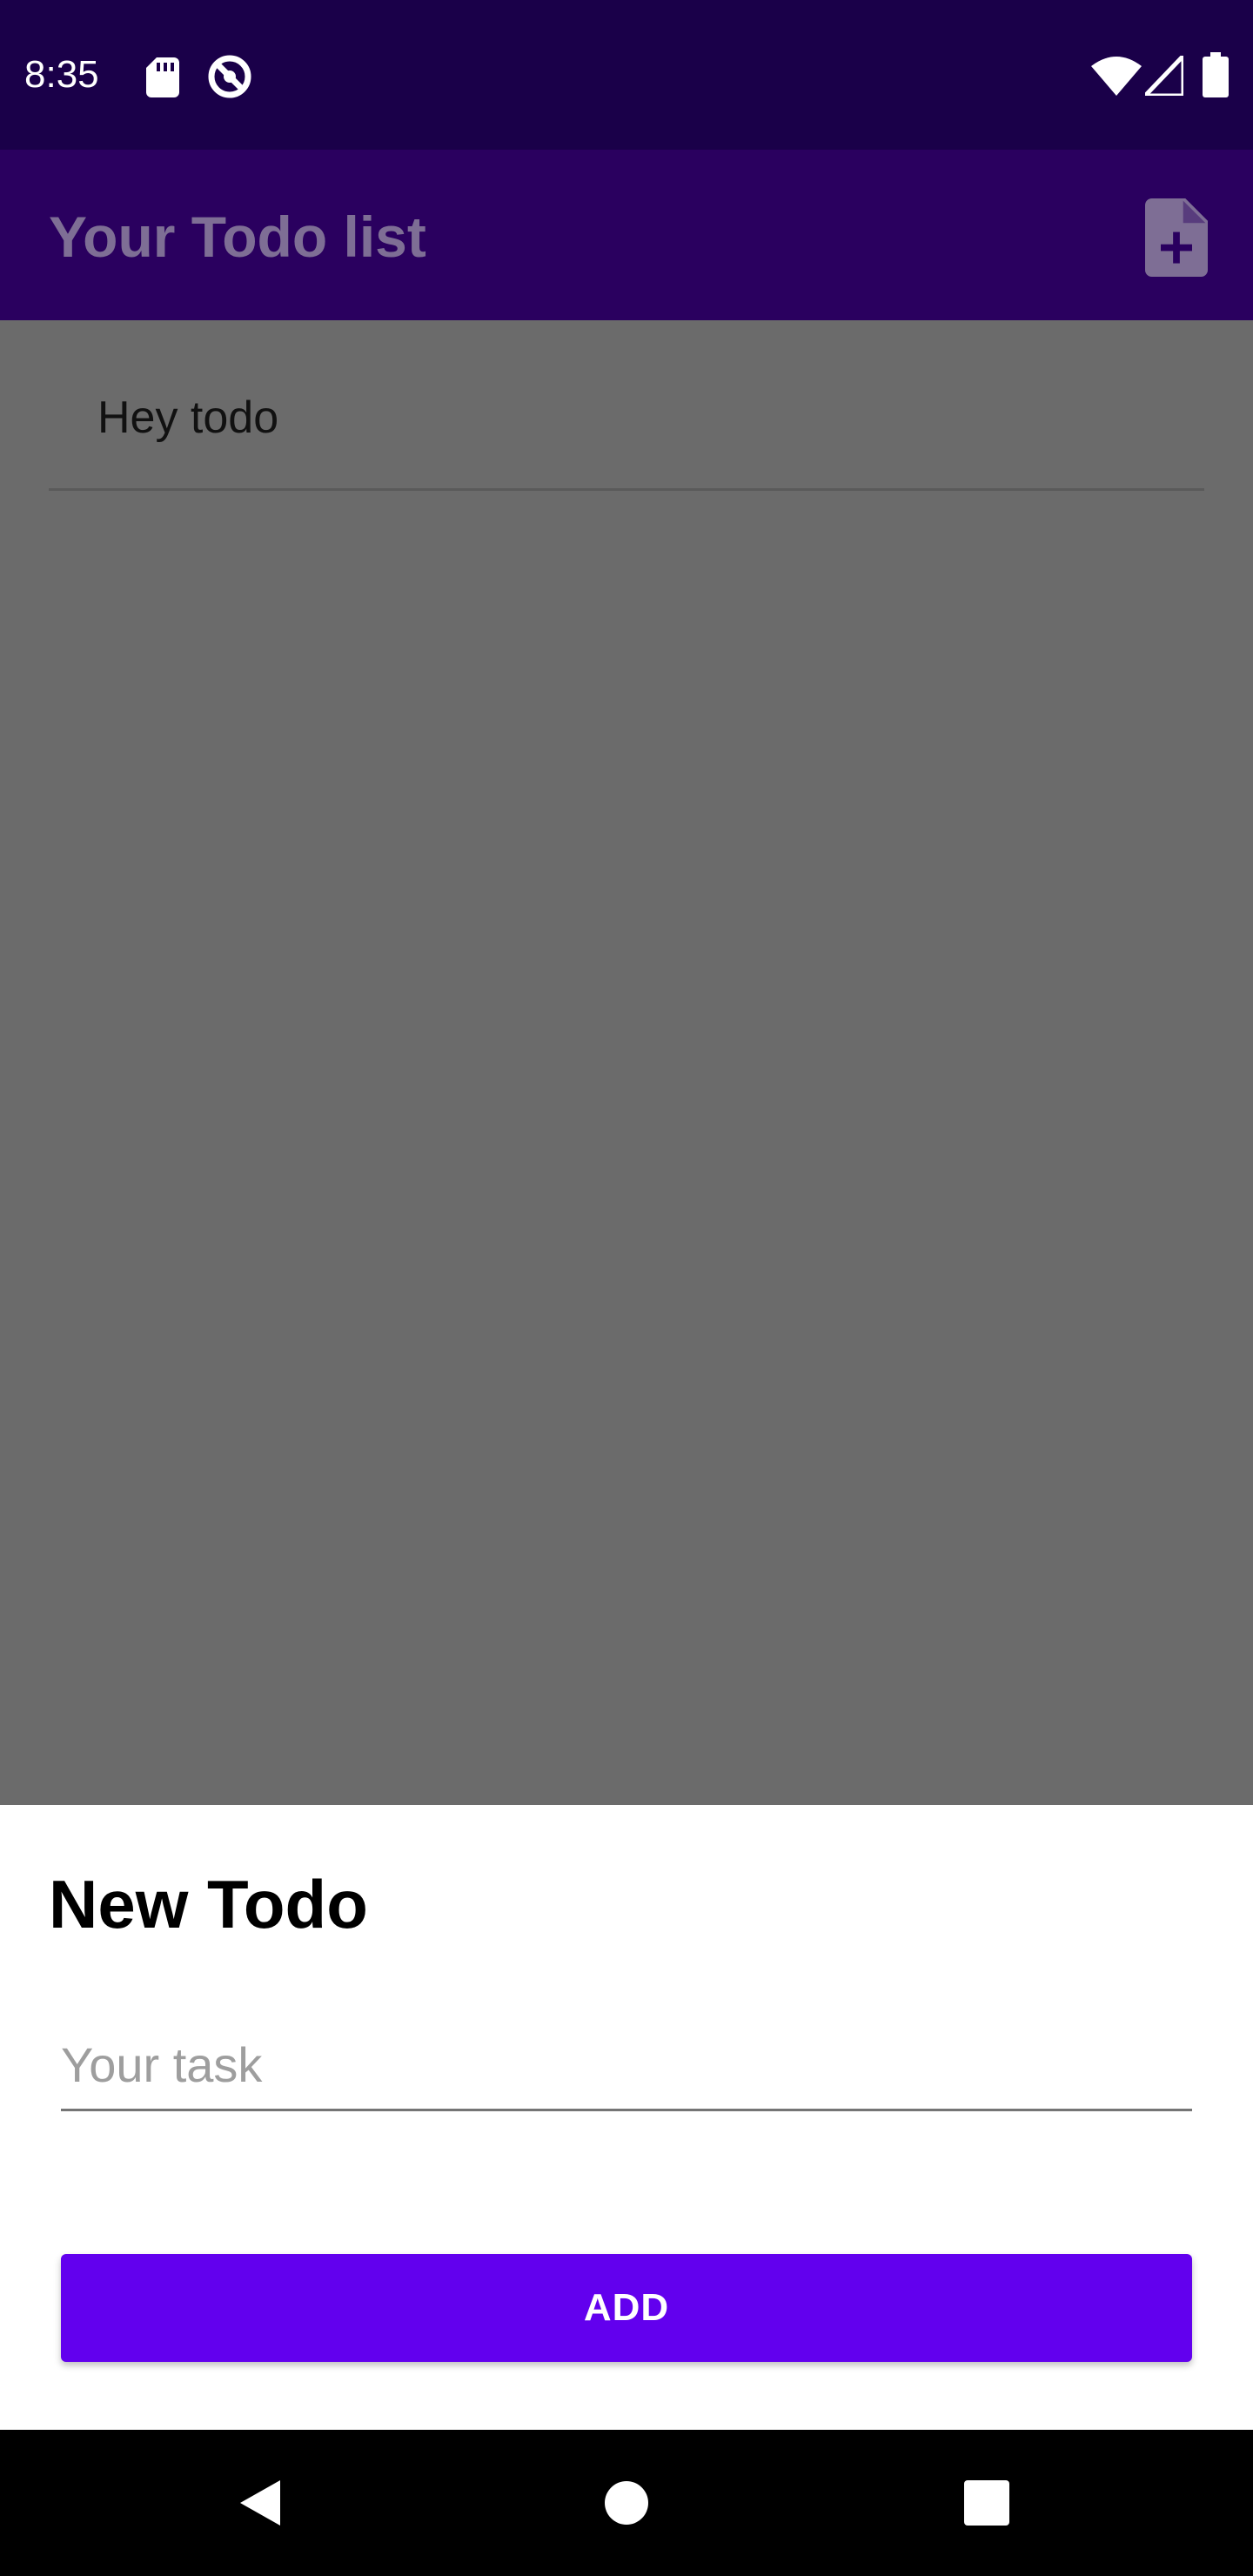  Describe the element at coordinates (188, 417) in the screenshot. I see `list-item-label: Hey todo` at that location.